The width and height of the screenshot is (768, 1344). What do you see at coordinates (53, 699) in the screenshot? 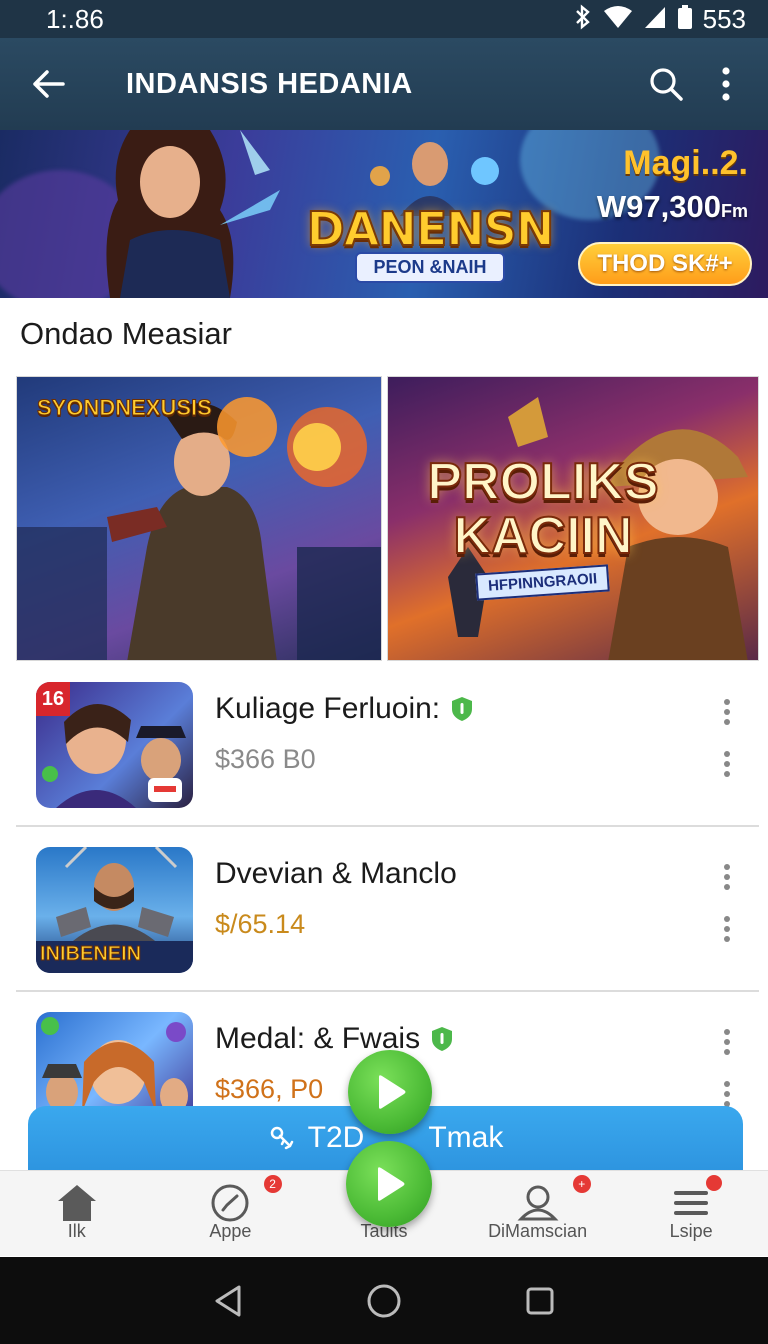
I see `age-rating-badge: 16` at bounding box center [53, 699].